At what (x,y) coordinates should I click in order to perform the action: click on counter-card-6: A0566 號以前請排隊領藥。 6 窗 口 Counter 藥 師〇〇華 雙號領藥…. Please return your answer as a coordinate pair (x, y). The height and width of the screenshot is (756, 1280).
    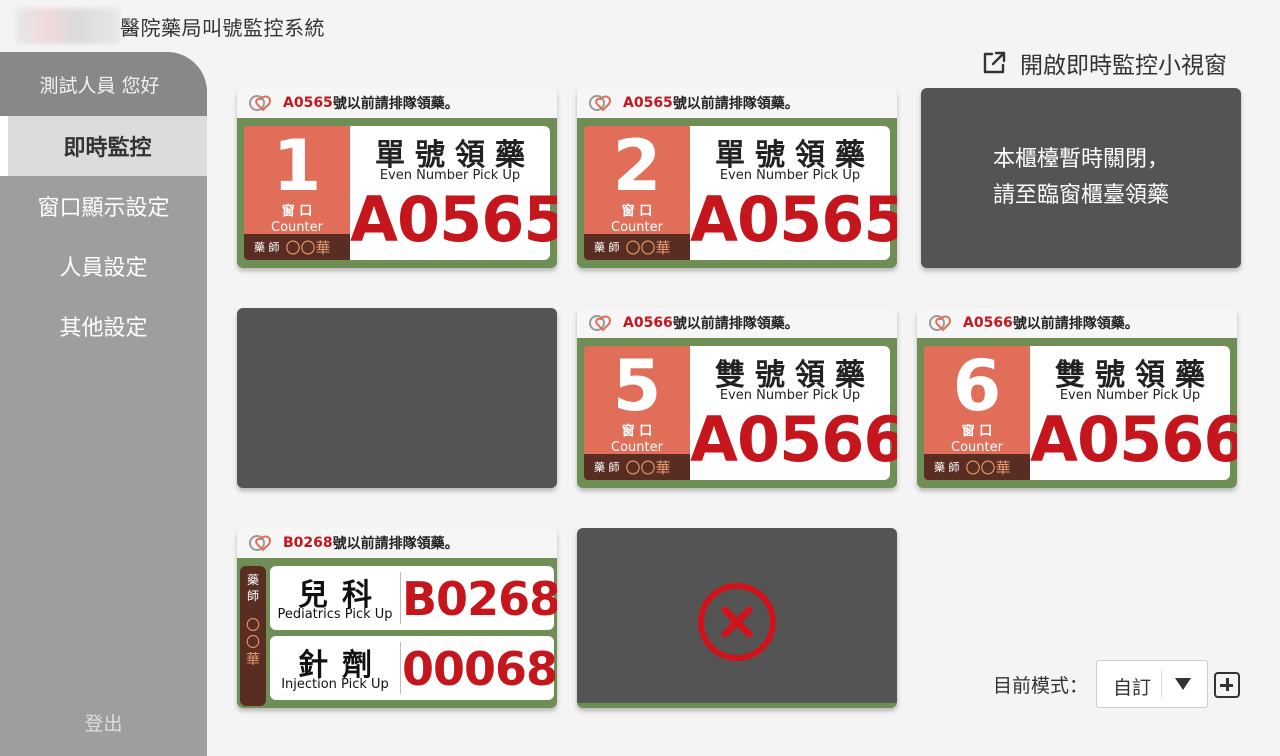
    Looking at the image, I should click on (1077, 398).